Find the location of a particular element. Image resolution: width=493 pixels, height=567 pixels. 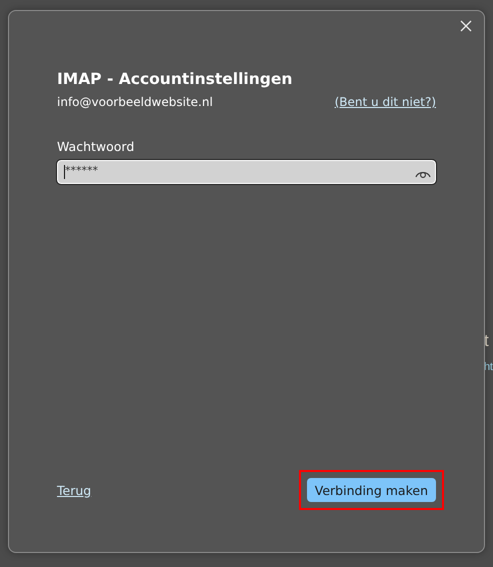

password-field: ****** is located at coordinates (246, 172).